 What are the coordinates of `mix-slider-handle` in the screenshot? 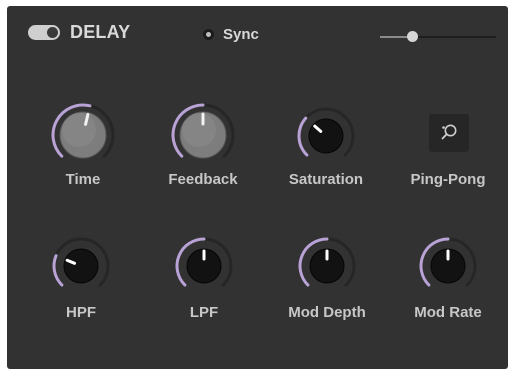 It's located at (412, 36).